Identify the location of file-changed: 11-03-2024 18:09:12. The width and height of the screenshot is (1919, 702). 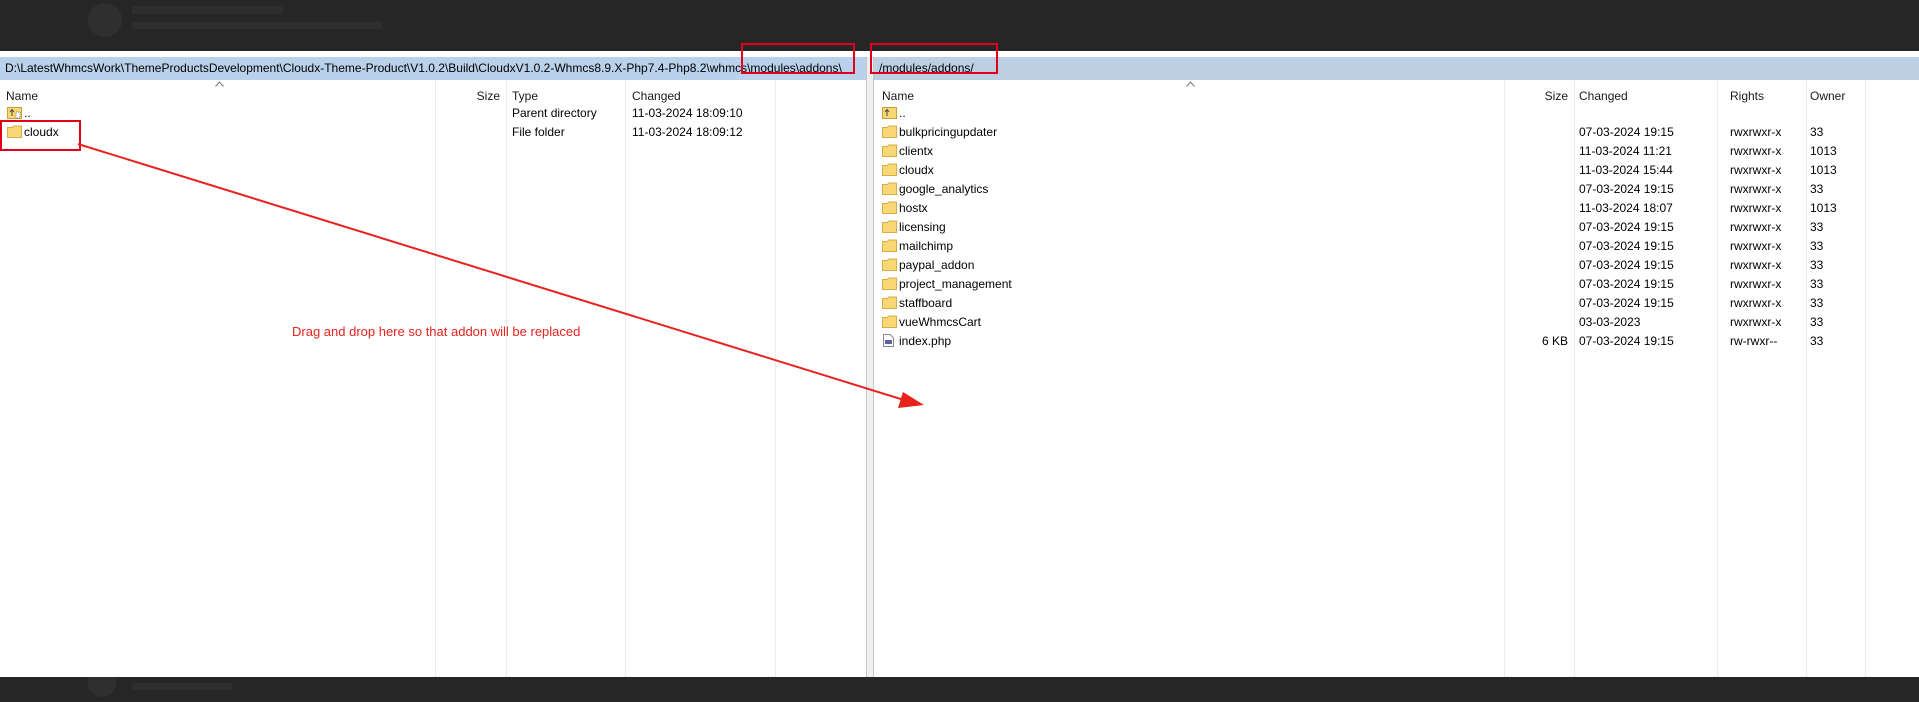
(687, 132).